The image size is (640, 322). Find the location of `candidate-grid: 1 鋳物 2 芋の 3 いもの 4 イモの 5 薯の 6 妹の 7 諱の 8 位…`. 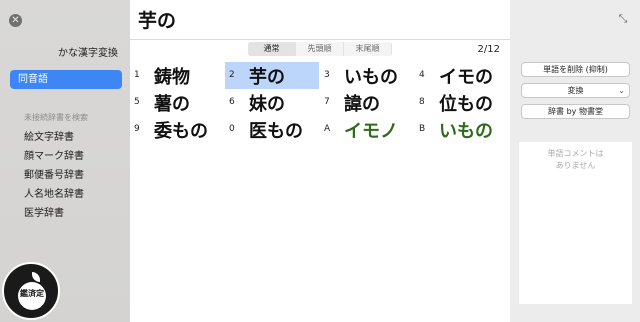

candidate-grid: 1 鋳物 2 芋の 3 いもの 4 イモの 5 薯の 6 妹の 7 諱の 8 位… is located at coordinates (320, 102).